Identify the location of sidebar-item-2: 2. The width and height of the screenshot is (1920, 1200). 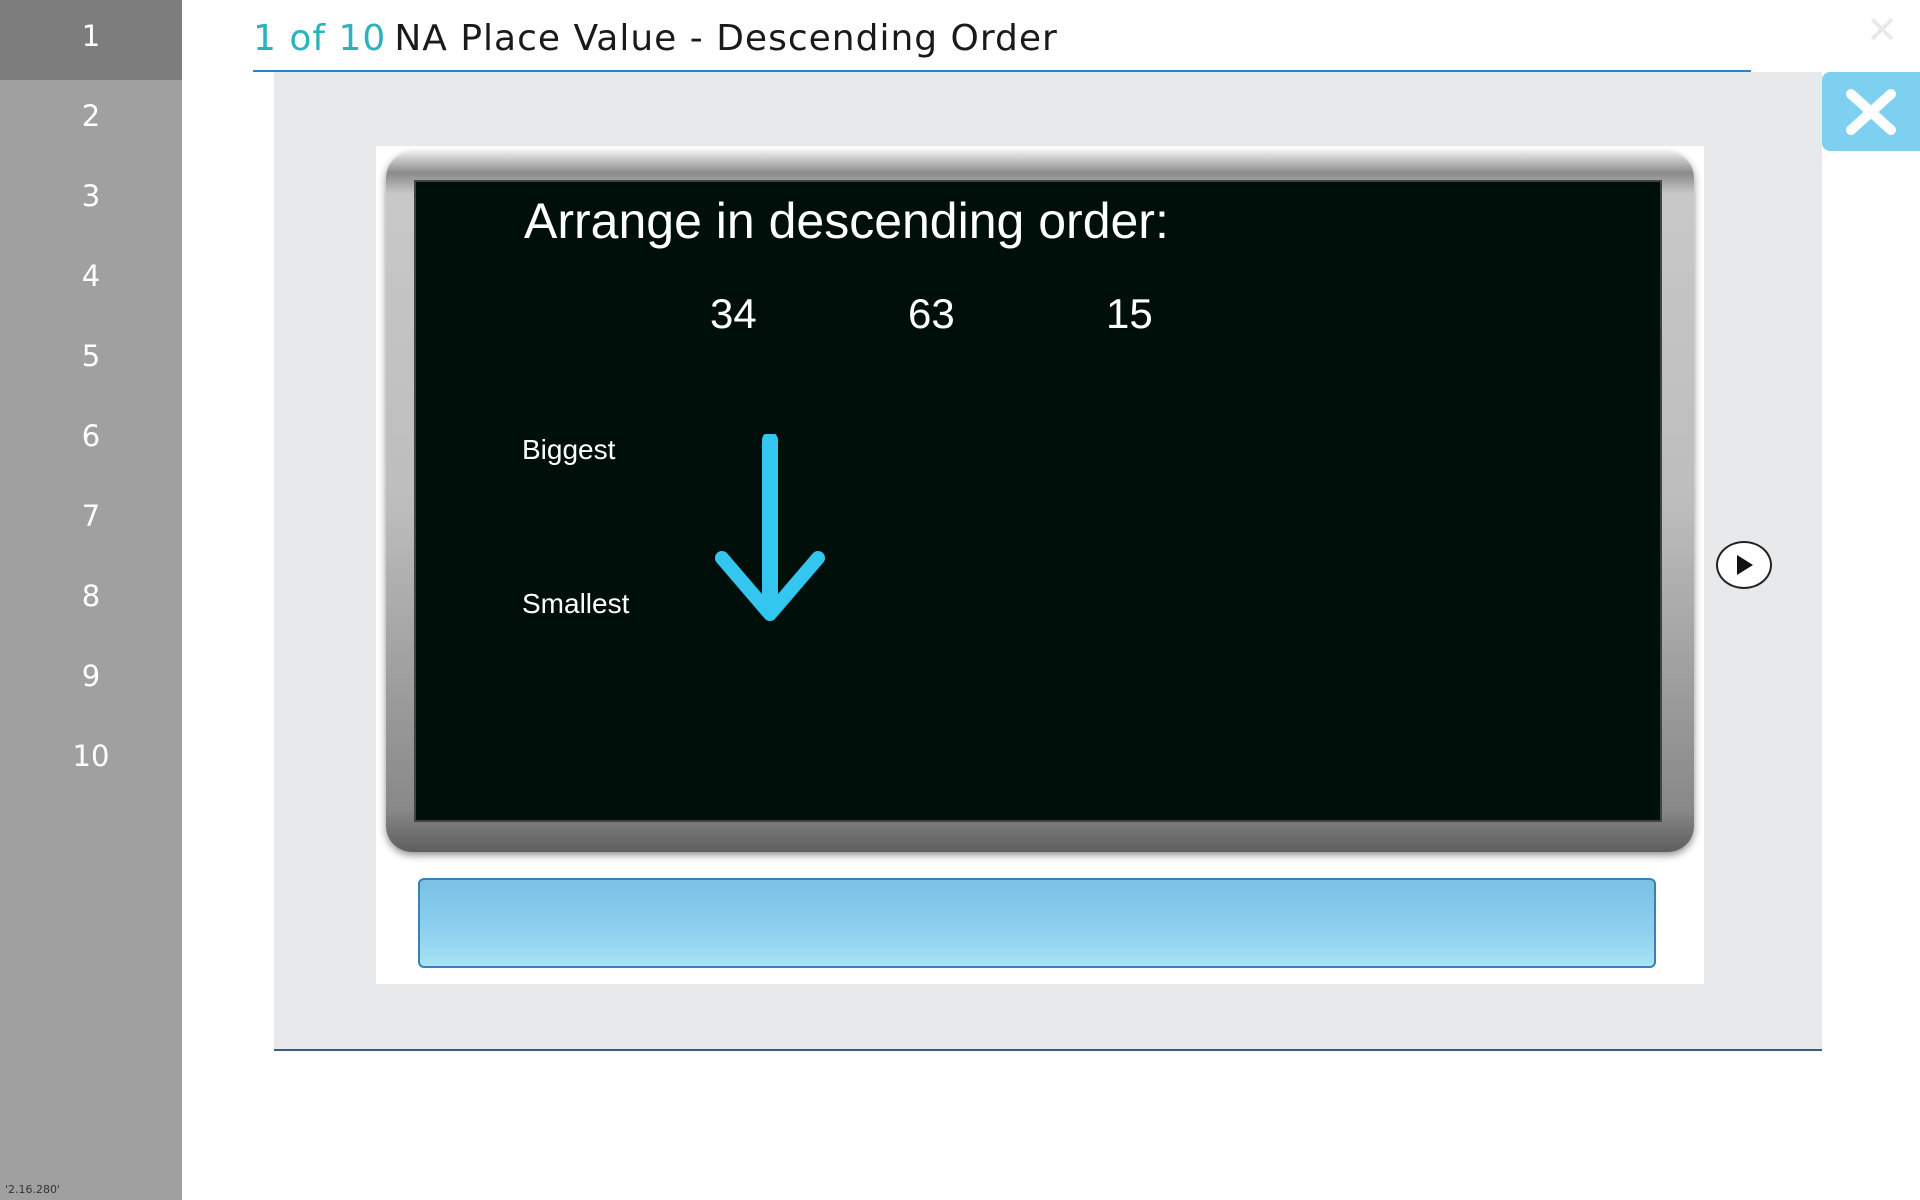
(91, 120).